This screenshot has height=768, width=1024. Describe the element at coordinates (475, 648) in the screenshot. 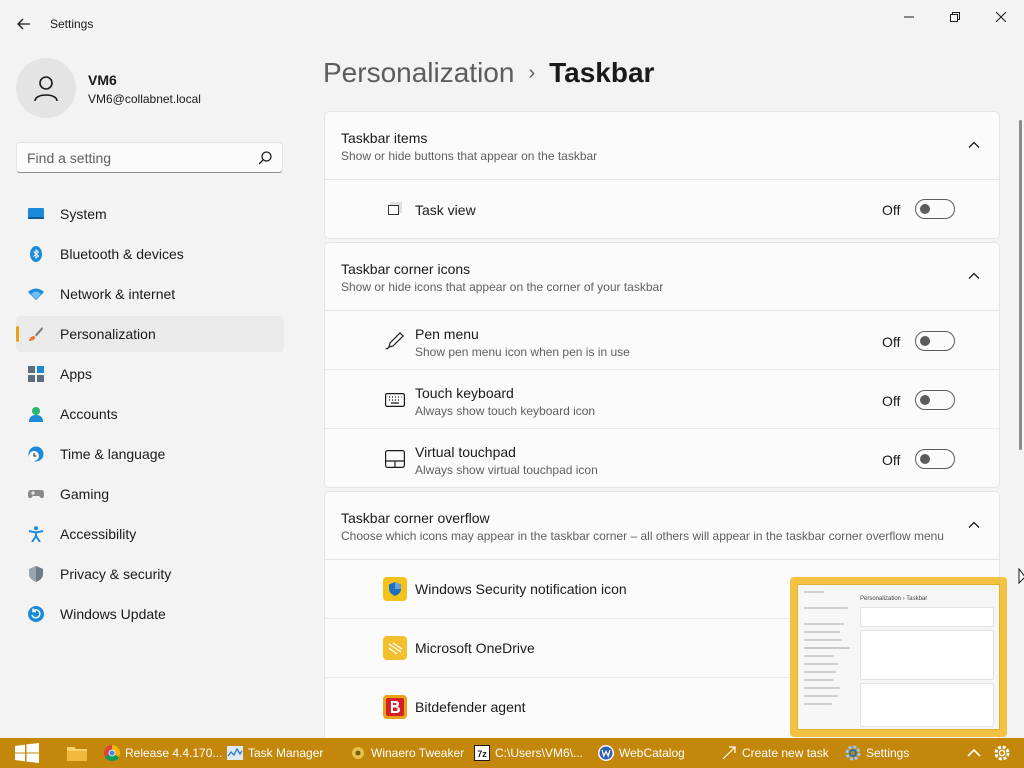

I see `setting-label: Microsoft OneDrive` at that location.